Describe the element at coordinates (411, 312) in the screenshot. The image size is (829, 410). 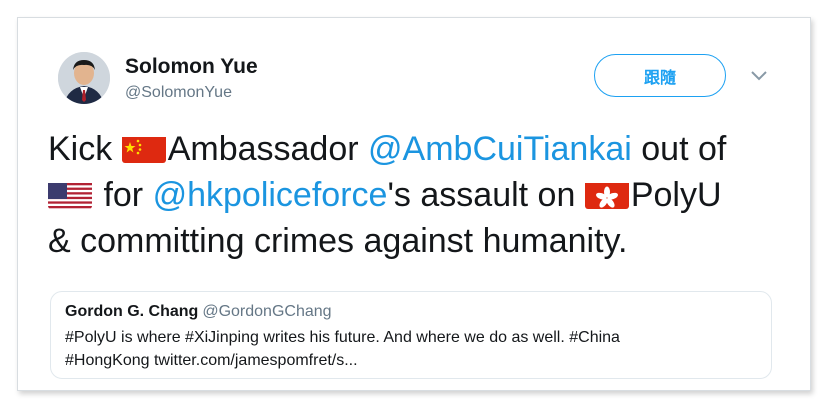
I see `quoted-tweet-header: Gordon G. Chang @GordonGChang` at that location.